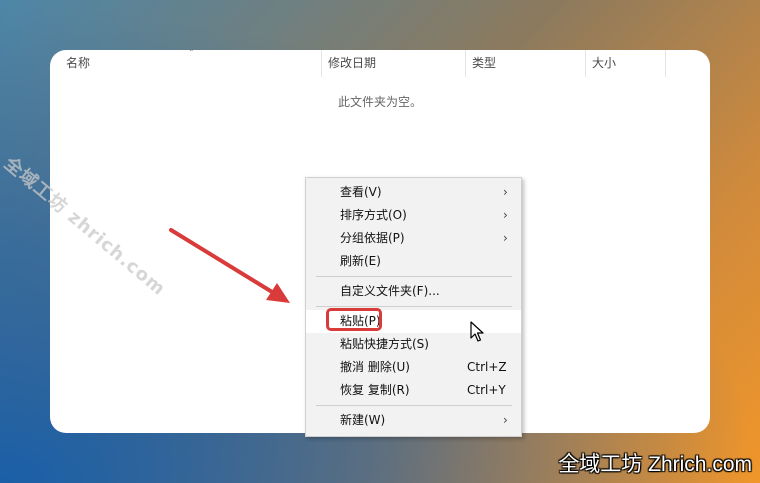 This screenshot has height=483, width=760. Describe the element at coordinates (361, 192) in the screenshot. I see `menu-item-label: 查看(V)` at that location.